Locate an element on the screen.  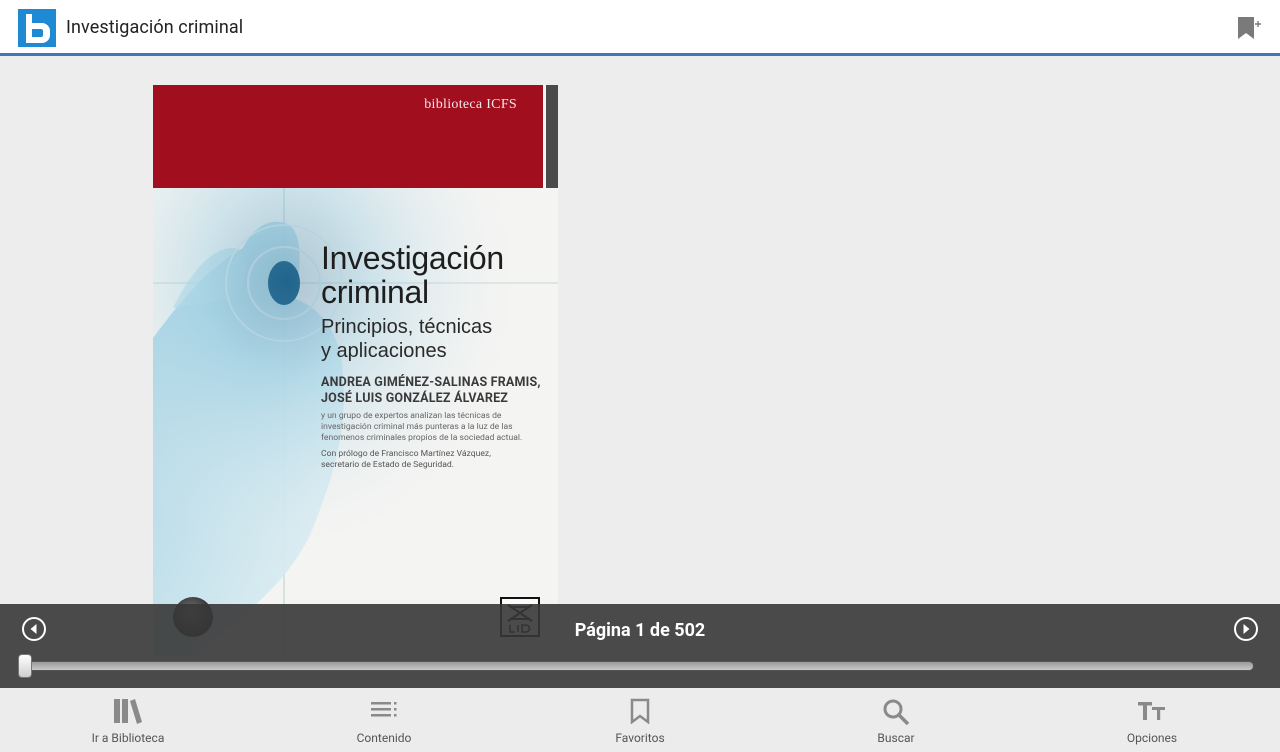
cover-author-1: ANDREA GIMÉNEZ-SALINAS FRAMIS, is located at coordinates (431, 382).